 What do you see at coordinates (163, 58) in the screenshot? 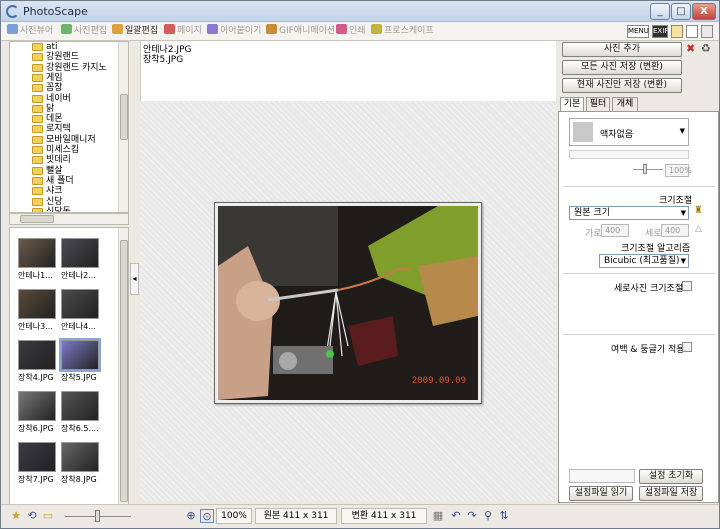
I see `file-list-item: 장착5.JPG` at bounding box center [163, 58].